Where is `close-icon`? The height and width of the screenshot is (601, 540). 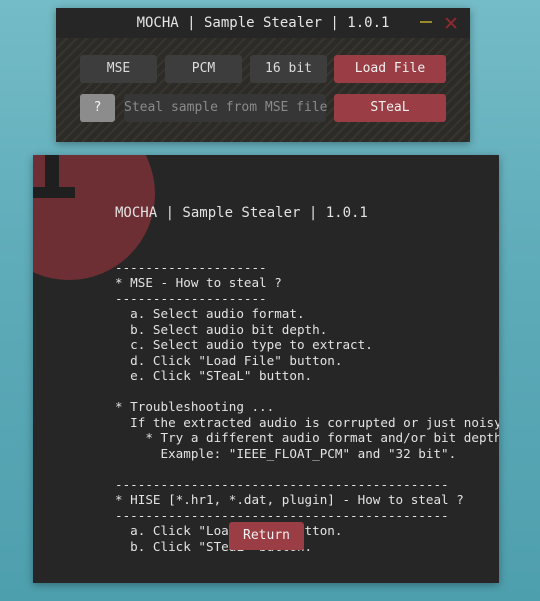 close-icon is located at coordinates (451, 23).